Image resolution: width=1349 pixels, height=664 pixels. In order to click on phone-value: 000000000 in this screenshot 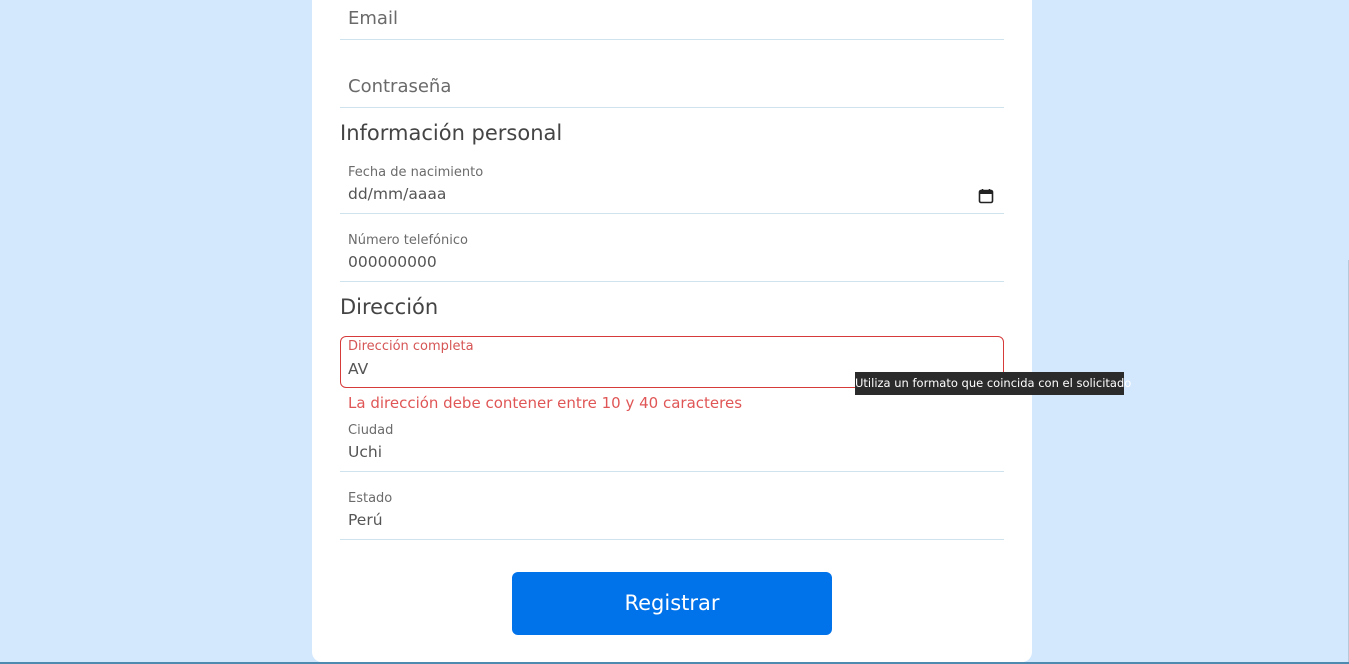, I will do `click(392, 262)`.